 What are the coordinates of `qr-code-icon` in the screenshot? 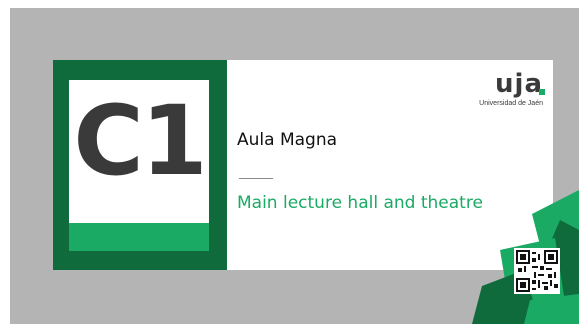 It's located at (537, 271).